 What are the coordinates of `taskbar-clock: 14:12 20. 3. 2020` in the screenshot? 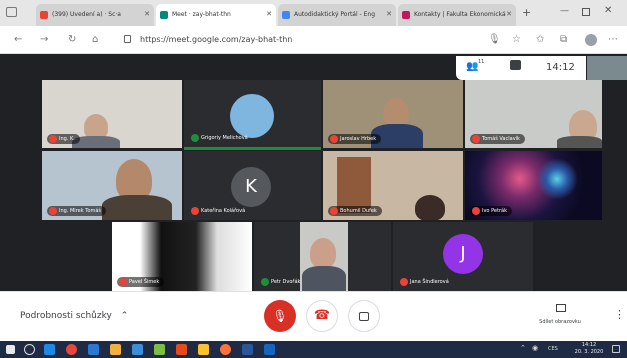 It's located at (589, 349).